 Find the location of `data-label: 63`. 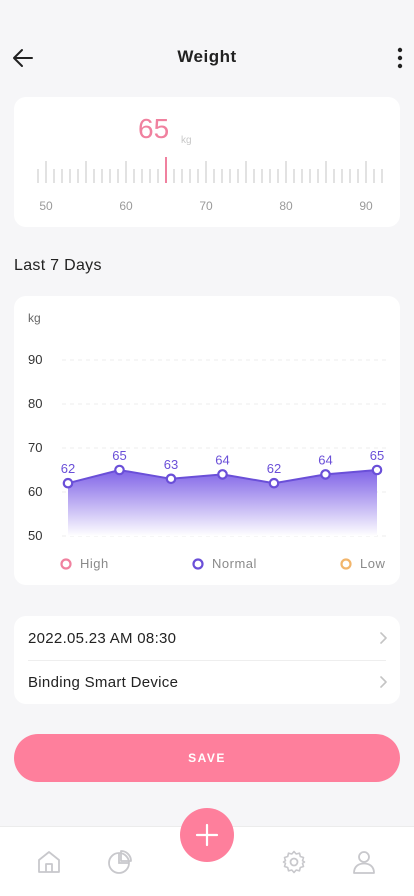

data-label: 63 is located at coordinates (171, 464).